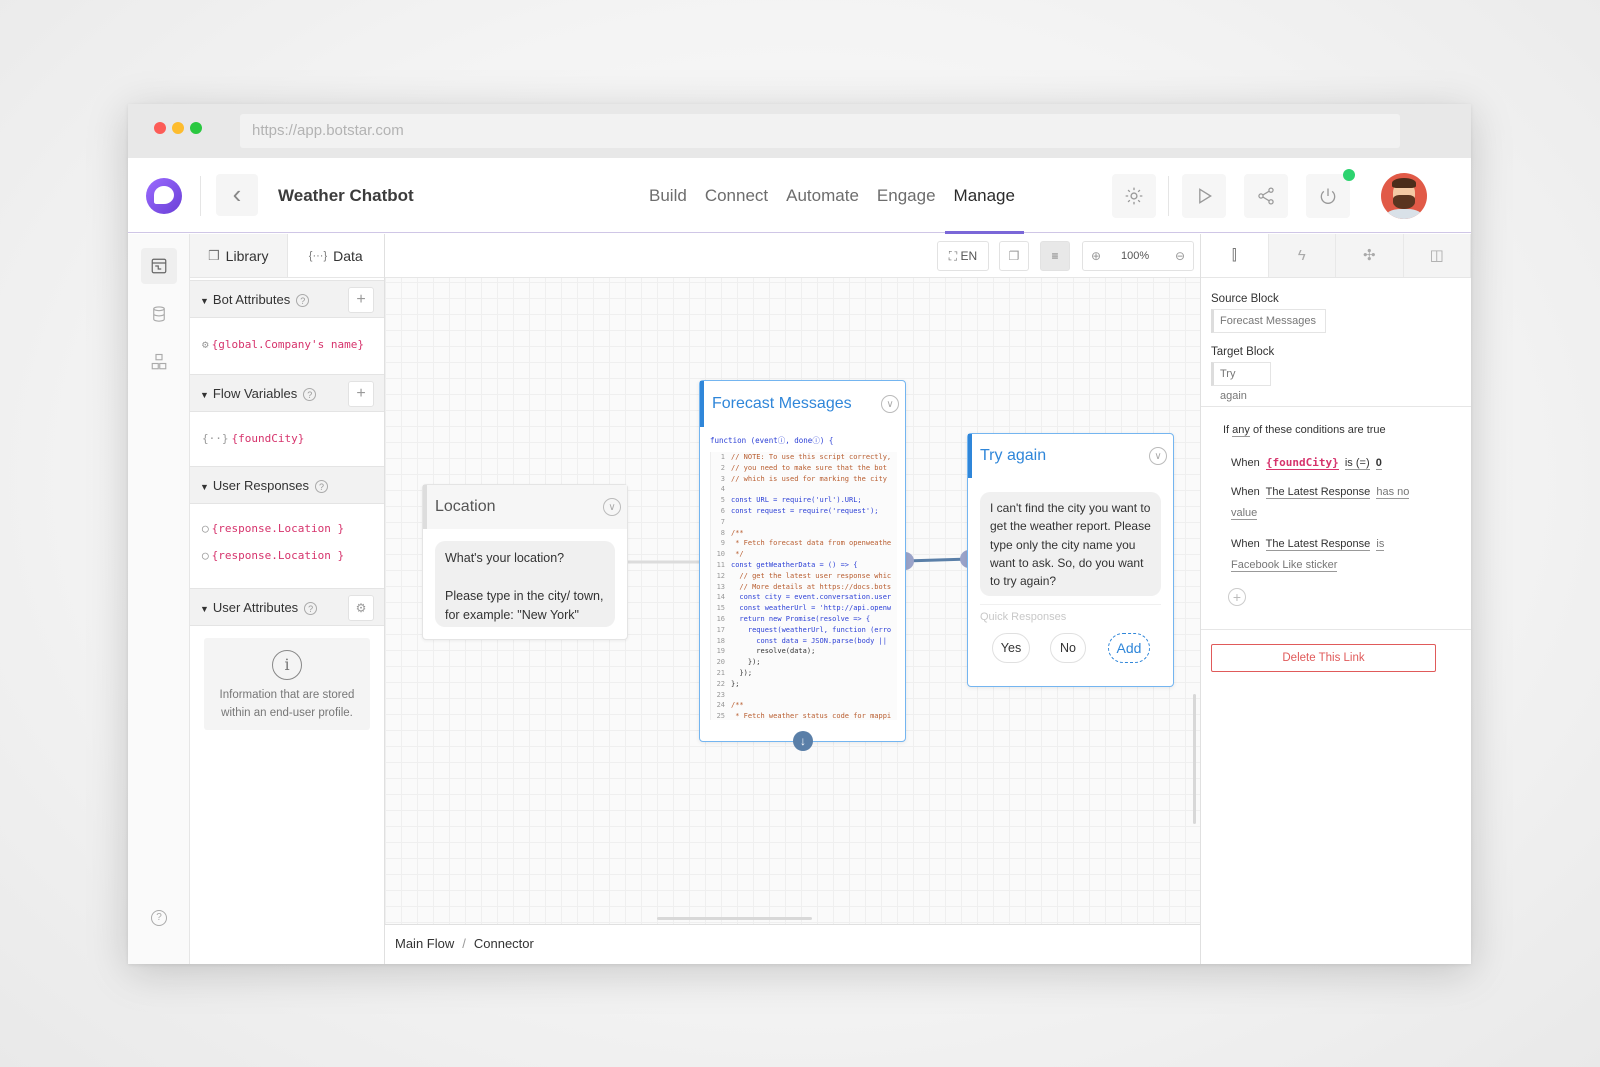 This screenshot has width=1600, height=1067. I want to click on list-item: ⚙ {global.Company's name}, so click(287, 344).